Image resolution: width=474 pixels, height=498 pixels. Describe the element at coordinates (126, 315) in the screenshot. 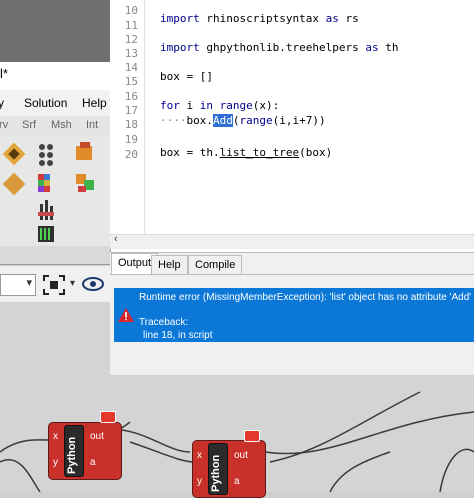

I see `error-icon` at that location.